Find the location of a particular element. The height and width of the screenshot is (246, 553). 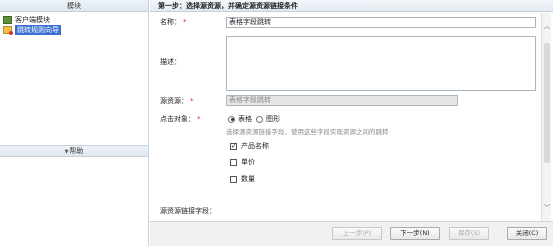

checkbox-product-name: ✓ 产品名称 is located at coordinates (249, 146).